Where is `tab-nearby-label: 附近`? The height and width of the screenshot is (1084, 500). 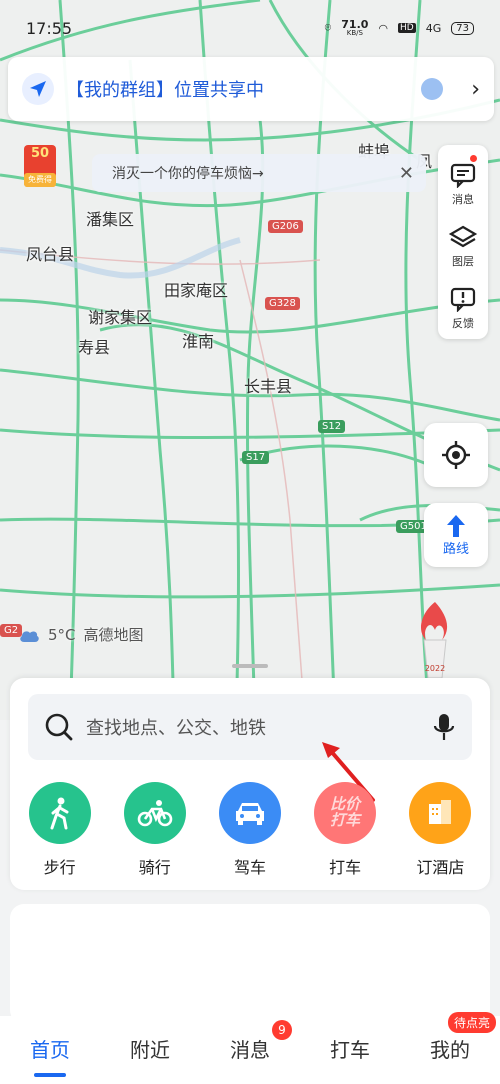 tab-nearby-label: 附近 is located at coordinates (150, 1049).